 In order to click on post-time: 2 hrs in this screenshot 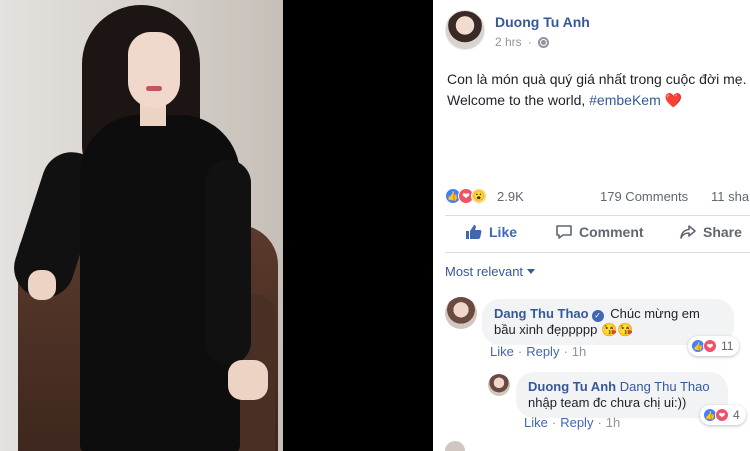, I will do `click(508, 42)`.